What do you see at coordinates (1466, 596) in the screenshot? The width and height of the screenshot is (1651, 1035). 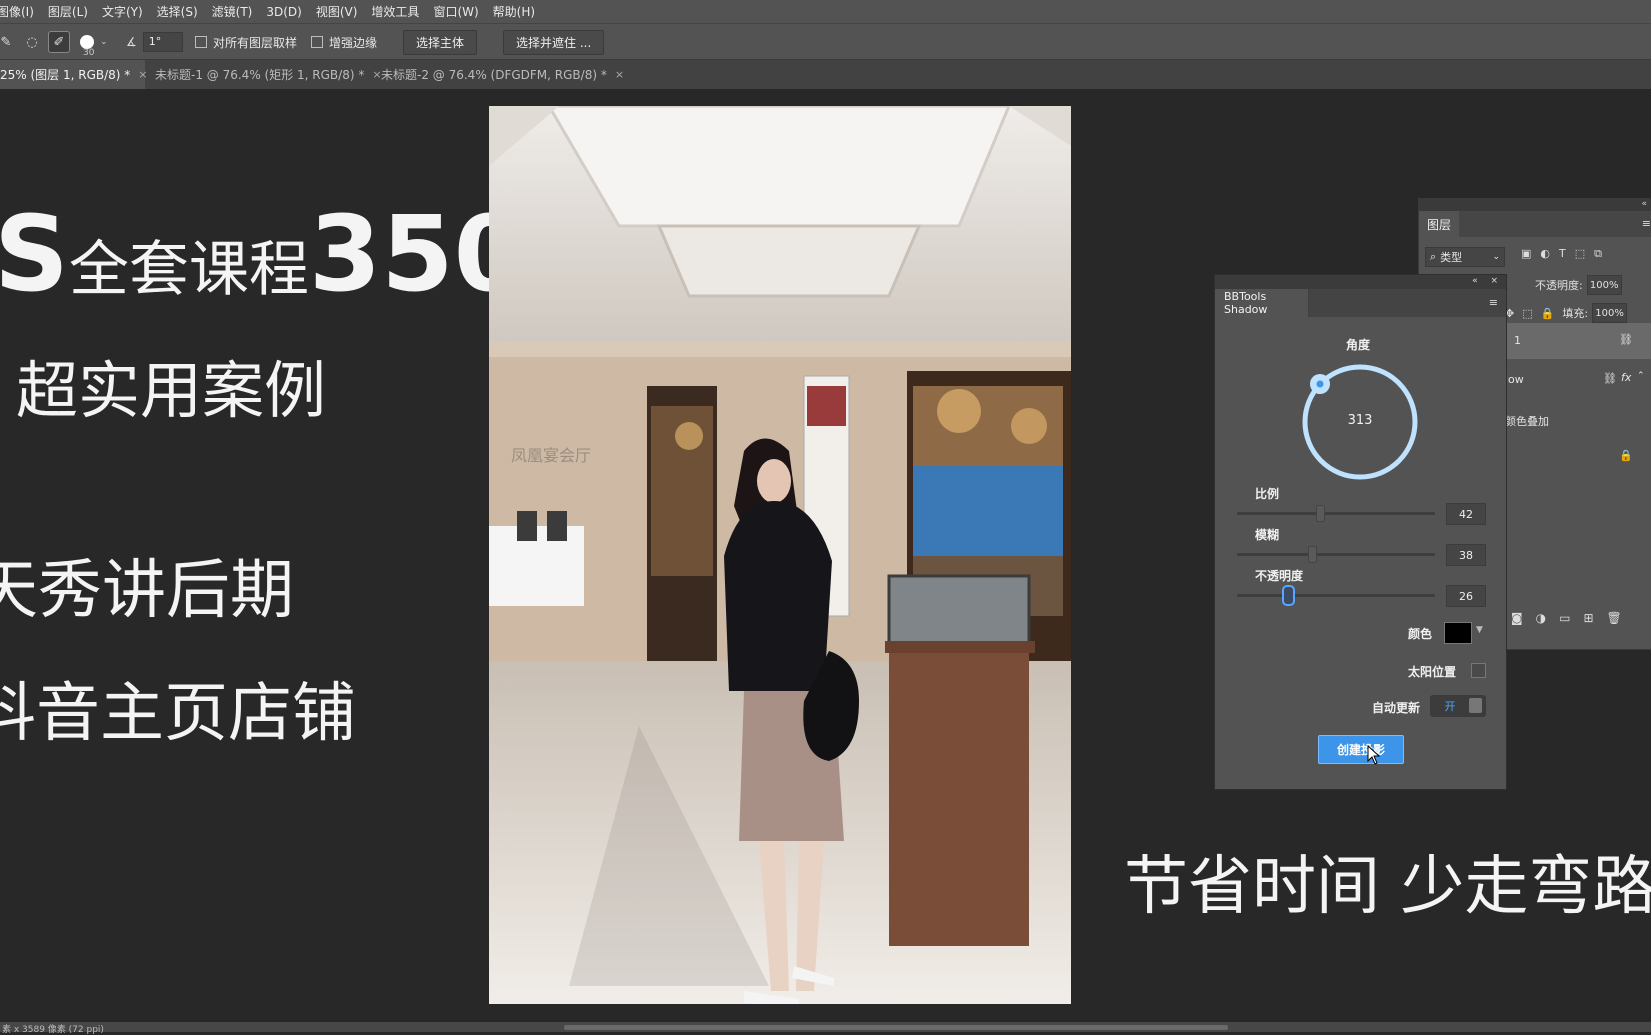 I see `opacity-input: 26` at bounding box center [1466, 596].